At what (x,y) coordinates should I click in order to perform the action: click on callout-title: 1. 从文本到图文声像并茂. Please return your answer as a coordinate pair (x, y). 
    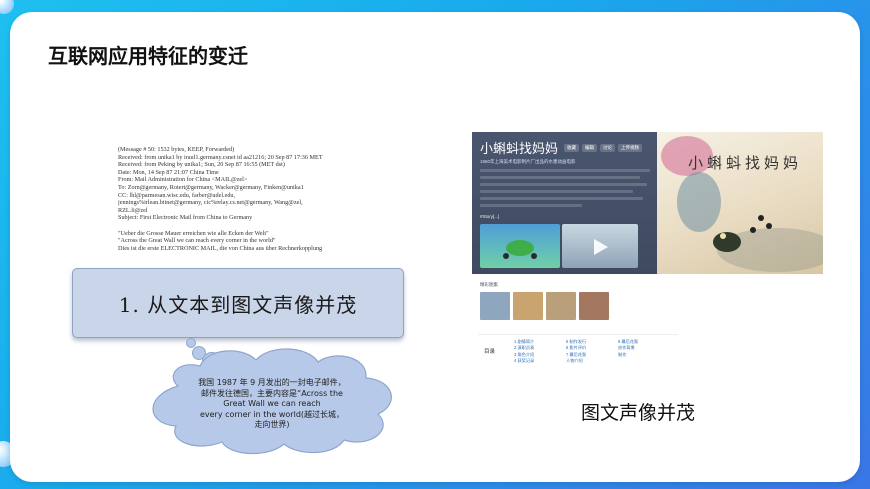
    Looking at the image, I should click on (238, 304).